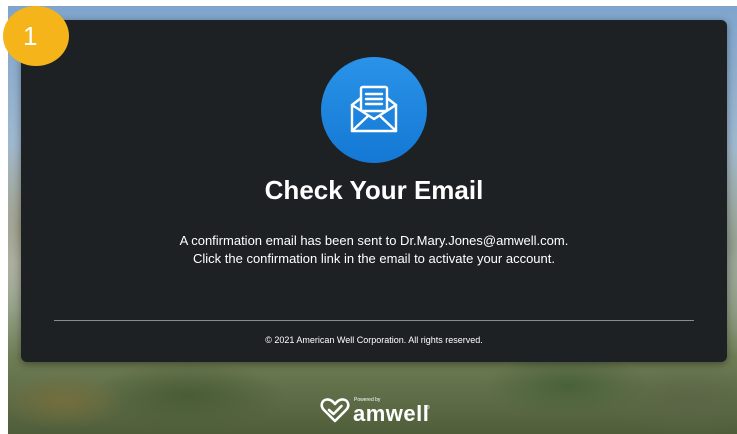 The width and height of the screenshot is (737, 434). I want to click on brand-wordmark: amwell, so click(391, 413).